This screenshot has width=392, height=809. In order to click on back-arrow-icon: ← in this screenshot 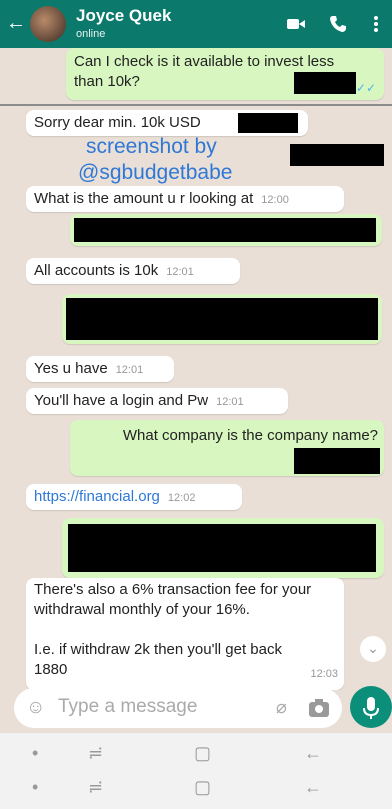, I will do `click(16, 23)`.